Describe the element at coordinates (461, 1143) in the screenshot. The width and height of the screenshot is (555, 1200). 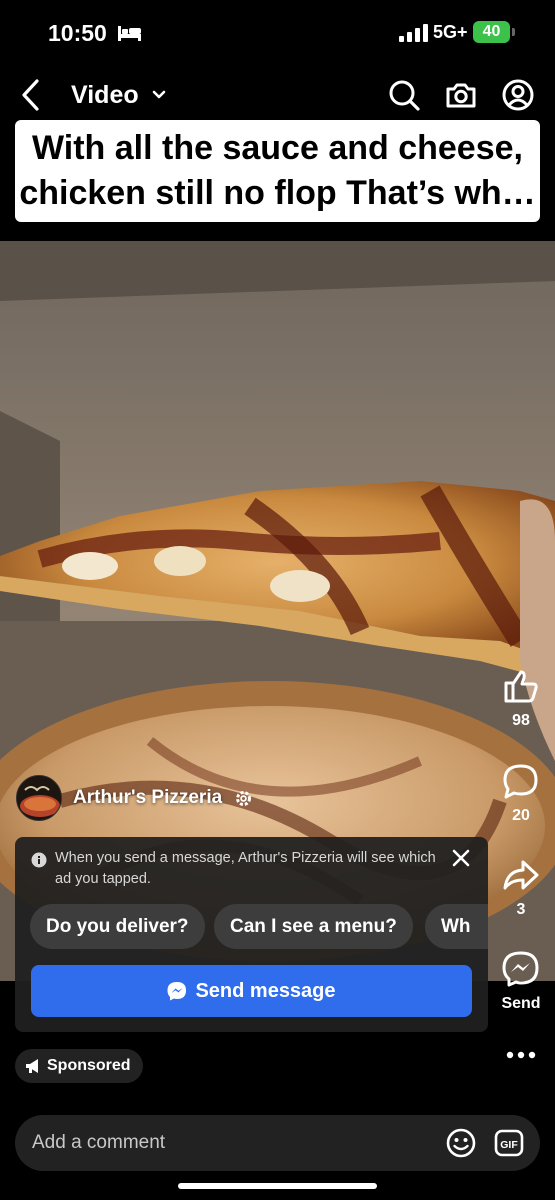
I see `emoji-icon` at that location.